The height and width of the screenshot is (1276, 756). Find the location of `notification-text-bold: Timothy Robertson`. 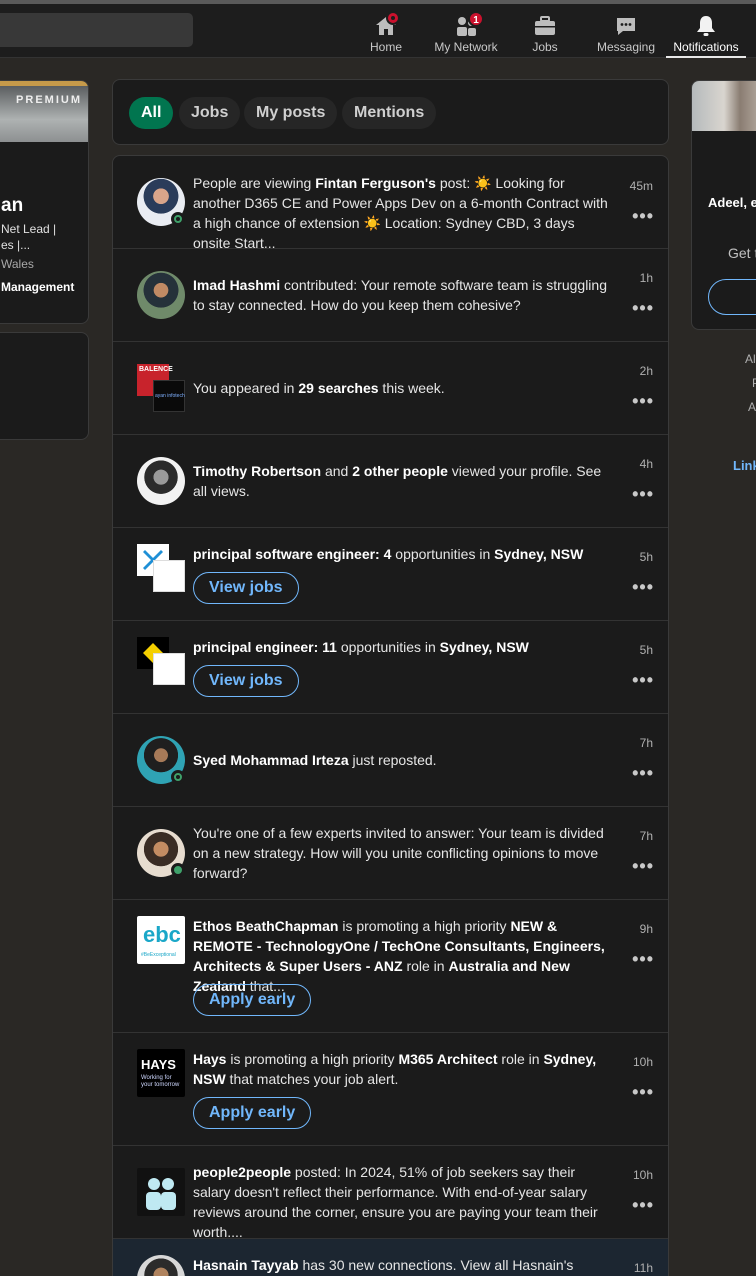

notification-text-bold: Timothy Robertson is located at coordinates (257, 471).